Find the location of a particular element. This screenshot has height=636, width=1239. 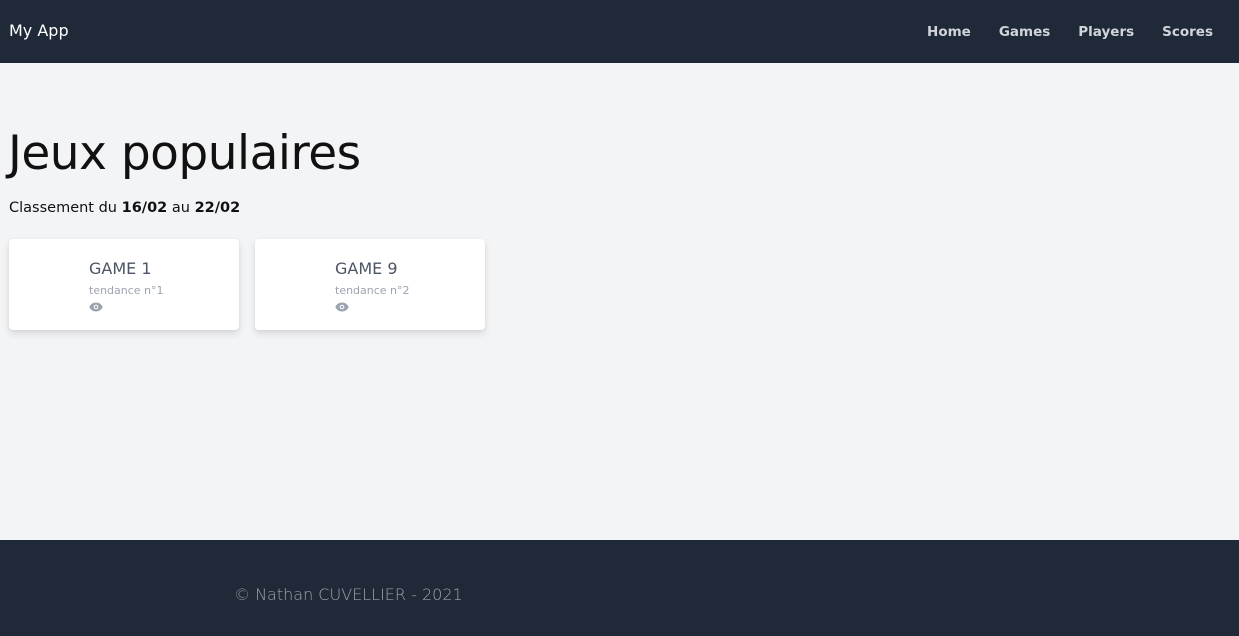

nav-links: Home Games Players Scores is located at coordinates (1070, 32).